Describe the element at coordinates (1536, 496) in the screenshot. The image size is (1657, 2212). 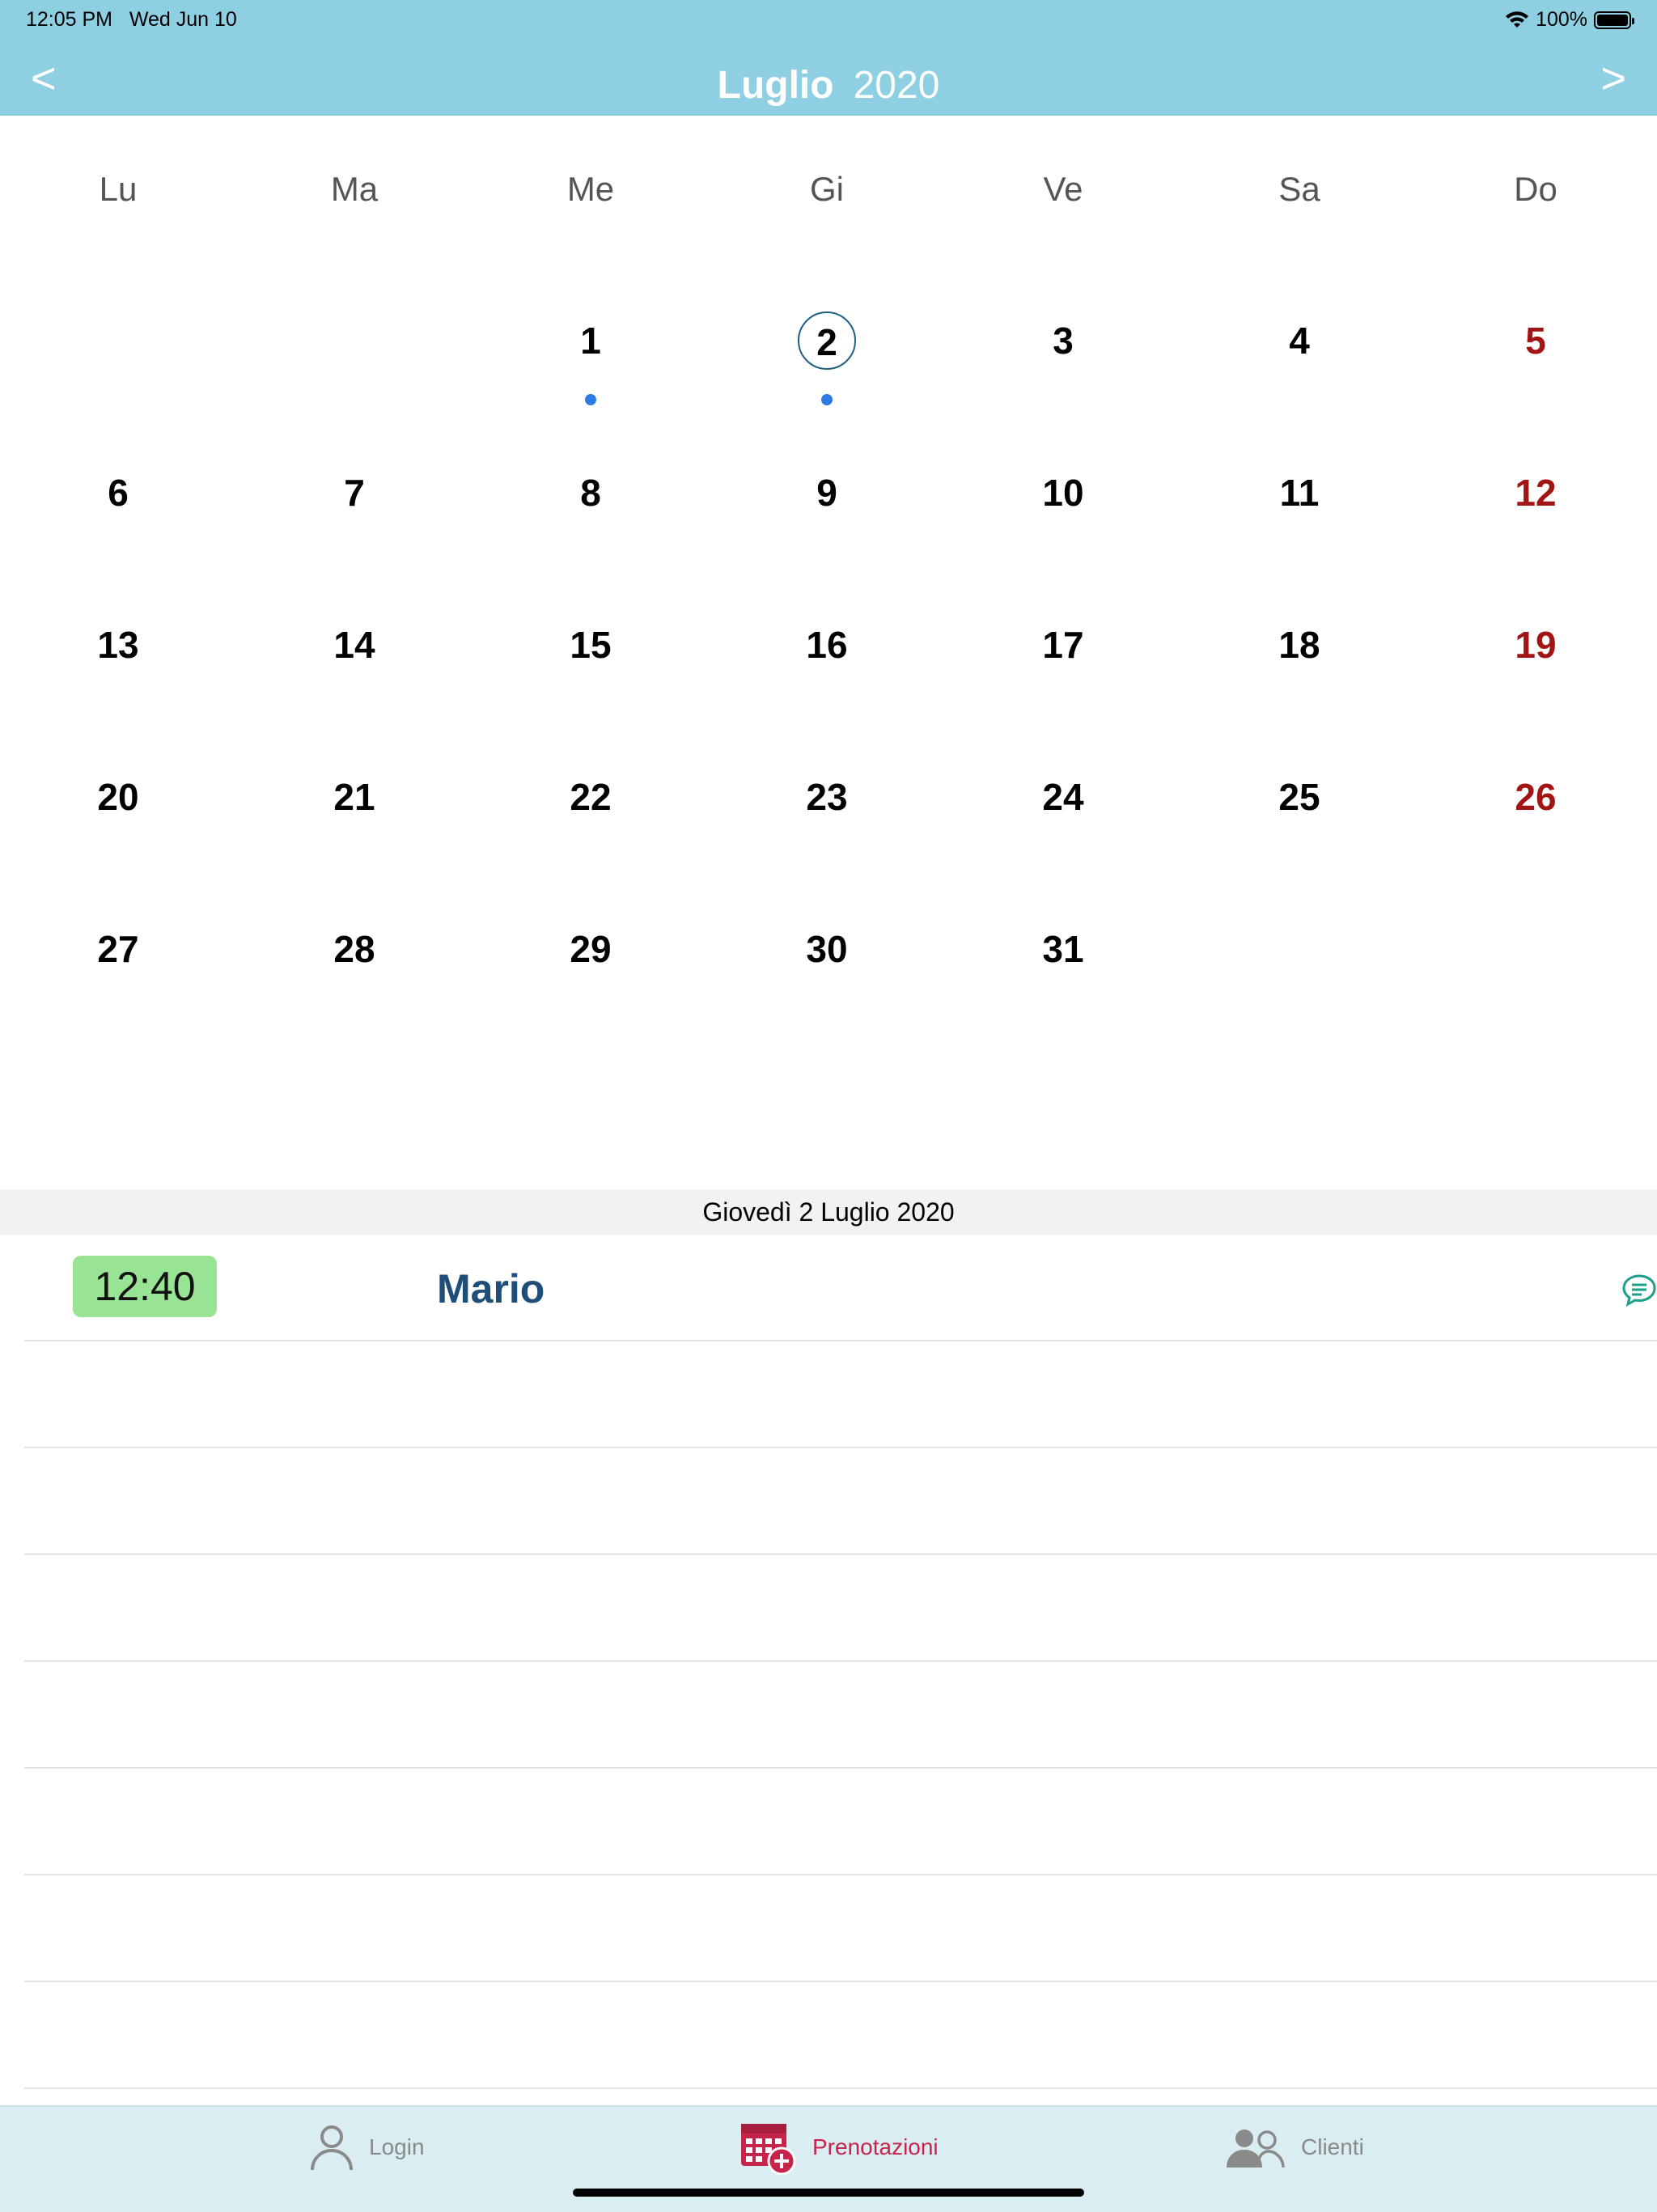
I see `calendar-day: 12` at that location.